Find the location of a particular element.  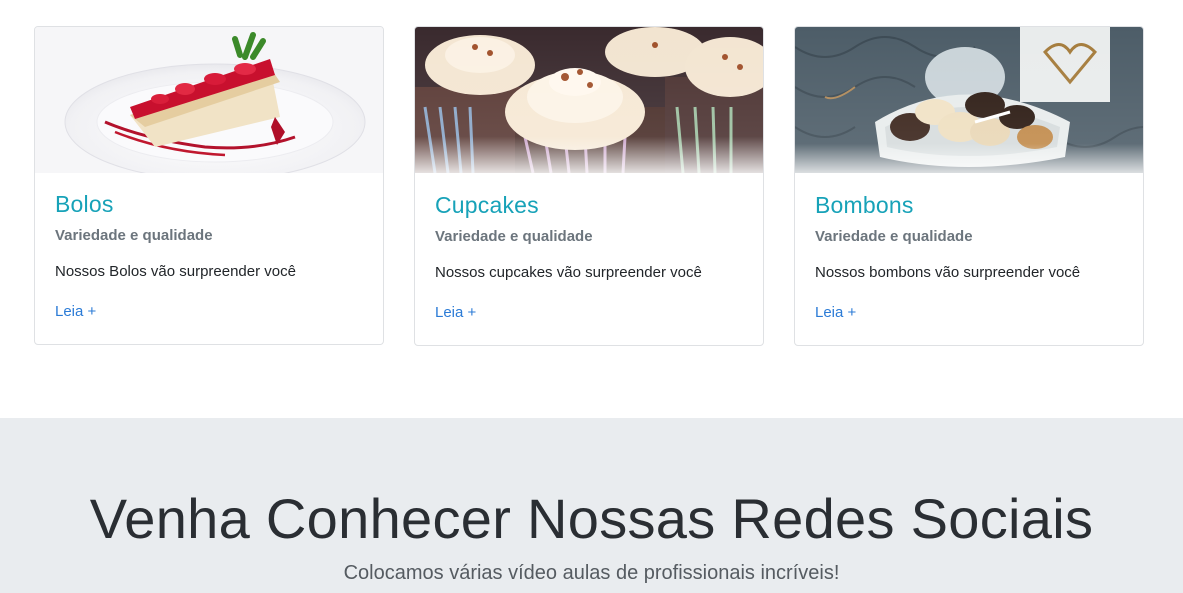

cake-slice-image is located at coordinates (209, 100).